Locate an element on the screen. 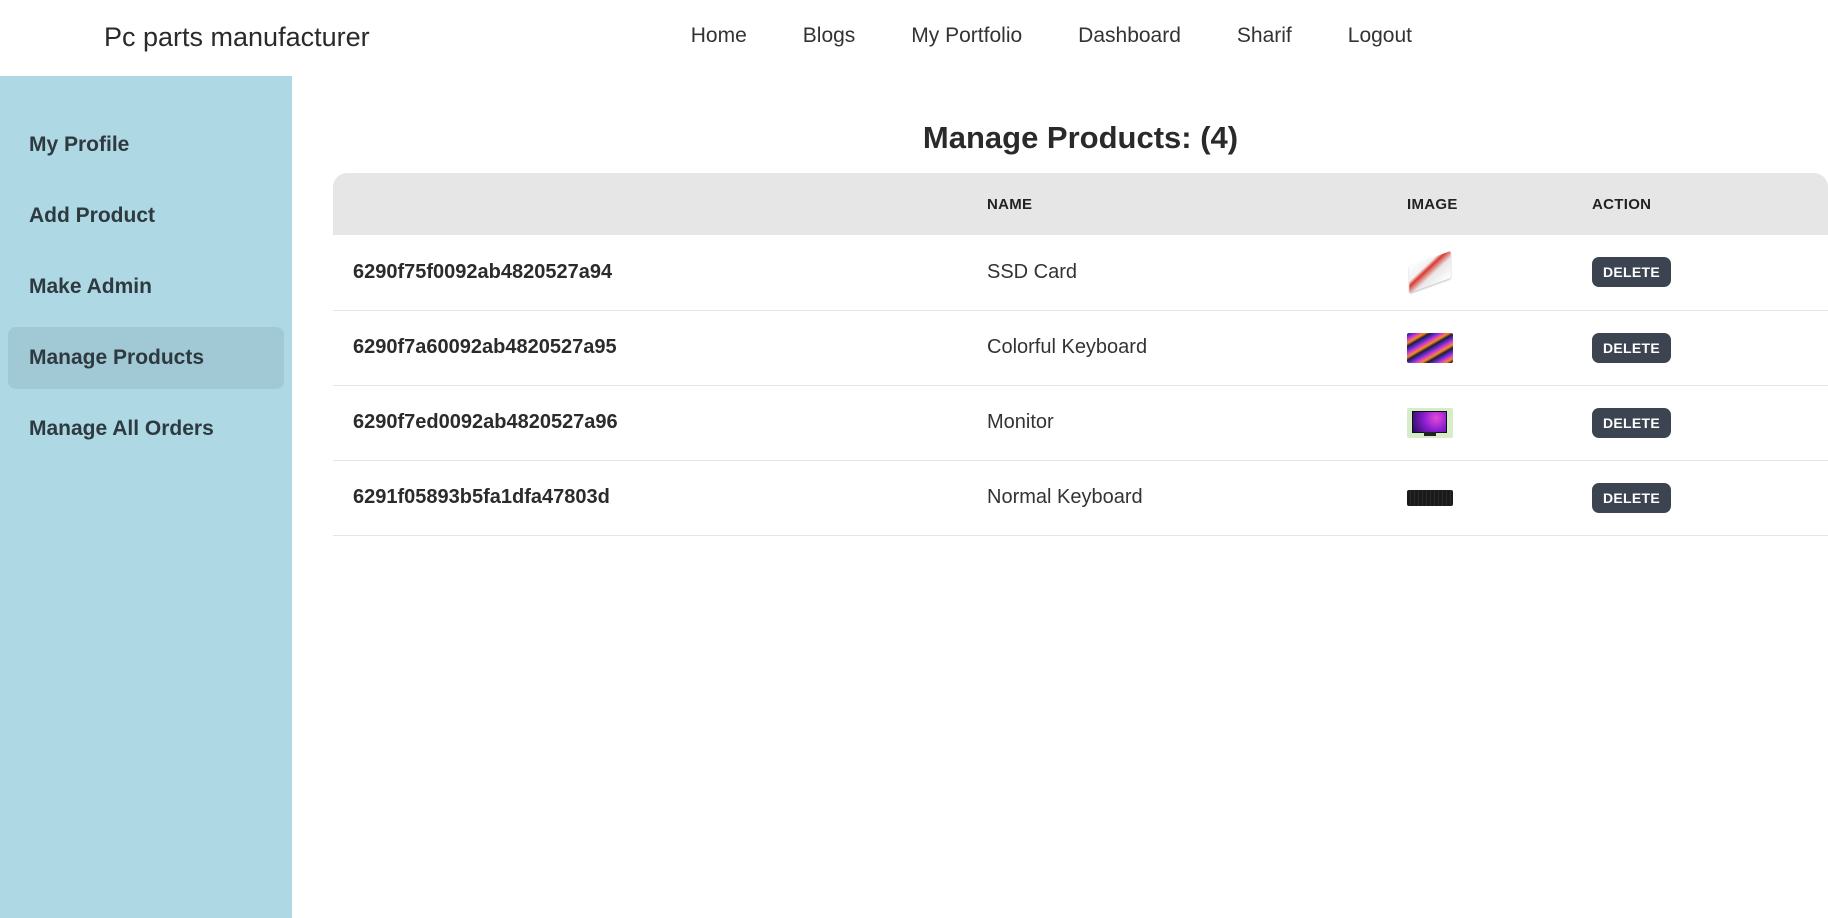 This screenshot has width=1828, height=918. sidebar-item-my-profile: My Profile is located at coordinates (146, 145).